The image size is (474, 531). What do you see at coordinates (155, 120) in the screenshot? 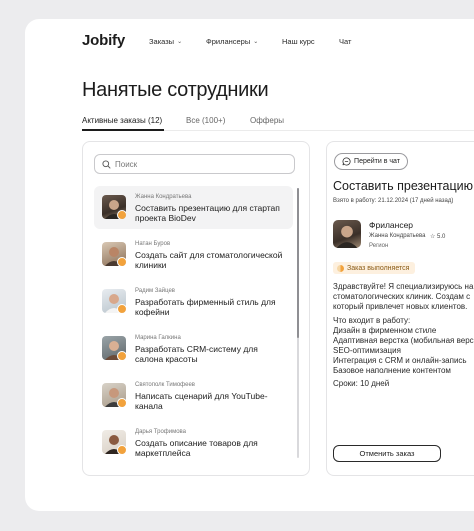
I see `tab-active-orders-count: (12)` at bounding box center [155, 120].